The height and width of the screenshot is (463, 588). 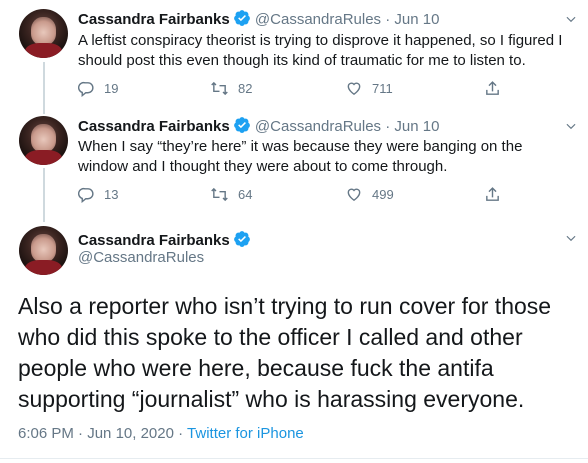 What do you see at coordinates (231, 194) in the screenshot?
I see `retweet-button: 64` at bounding box center [231, 194].